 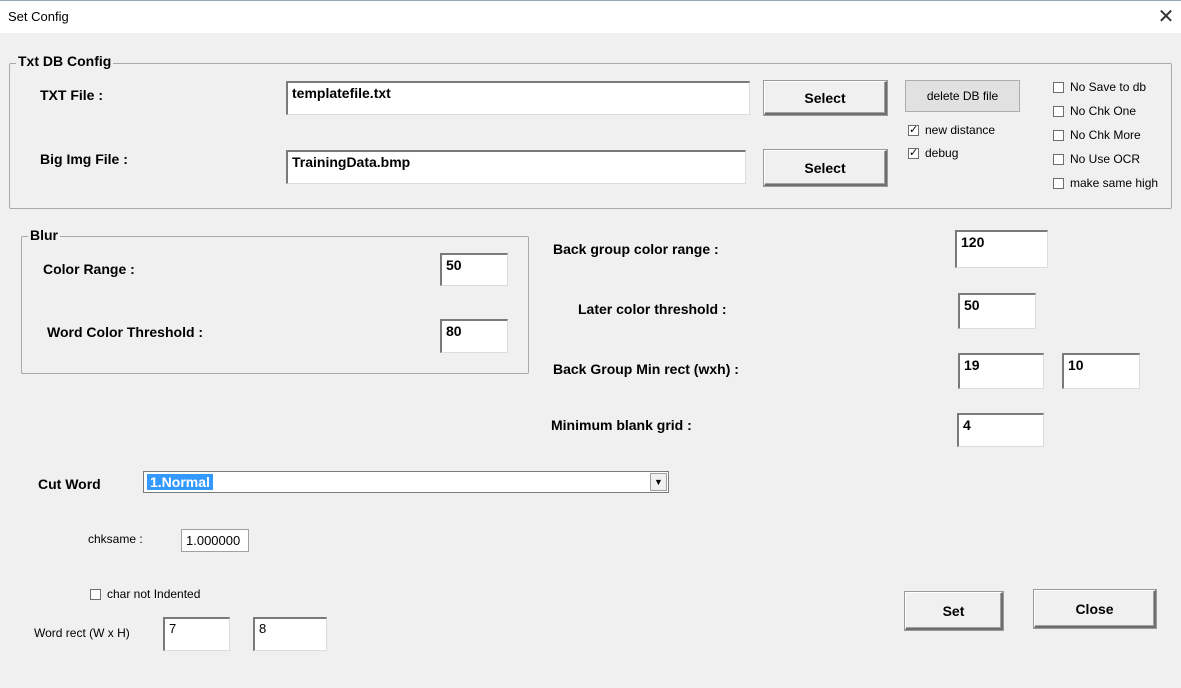 What do you see at coordinates (960, 130) in the screenshot?
I see `new-distance-label: new distance` at bounding box center [960, 130].